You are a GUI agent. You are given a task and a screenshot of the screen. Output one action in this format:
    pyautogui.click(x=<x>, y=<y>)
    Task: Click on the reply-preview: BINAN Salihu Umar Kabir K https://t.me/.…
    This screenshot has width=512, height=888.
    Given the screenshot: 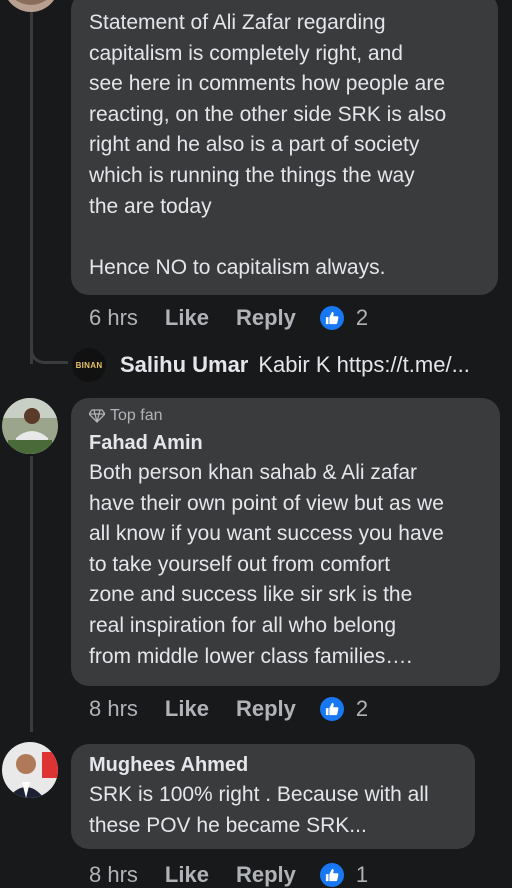 What is the action you would take?
    pyautogui.click(x=271, y=365)
    